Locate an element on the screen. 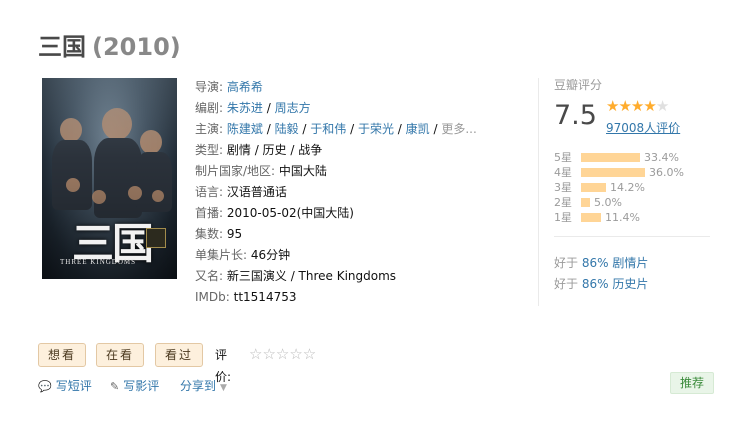  caret-down-icon: ▼ is located at coordinates (223, 388).